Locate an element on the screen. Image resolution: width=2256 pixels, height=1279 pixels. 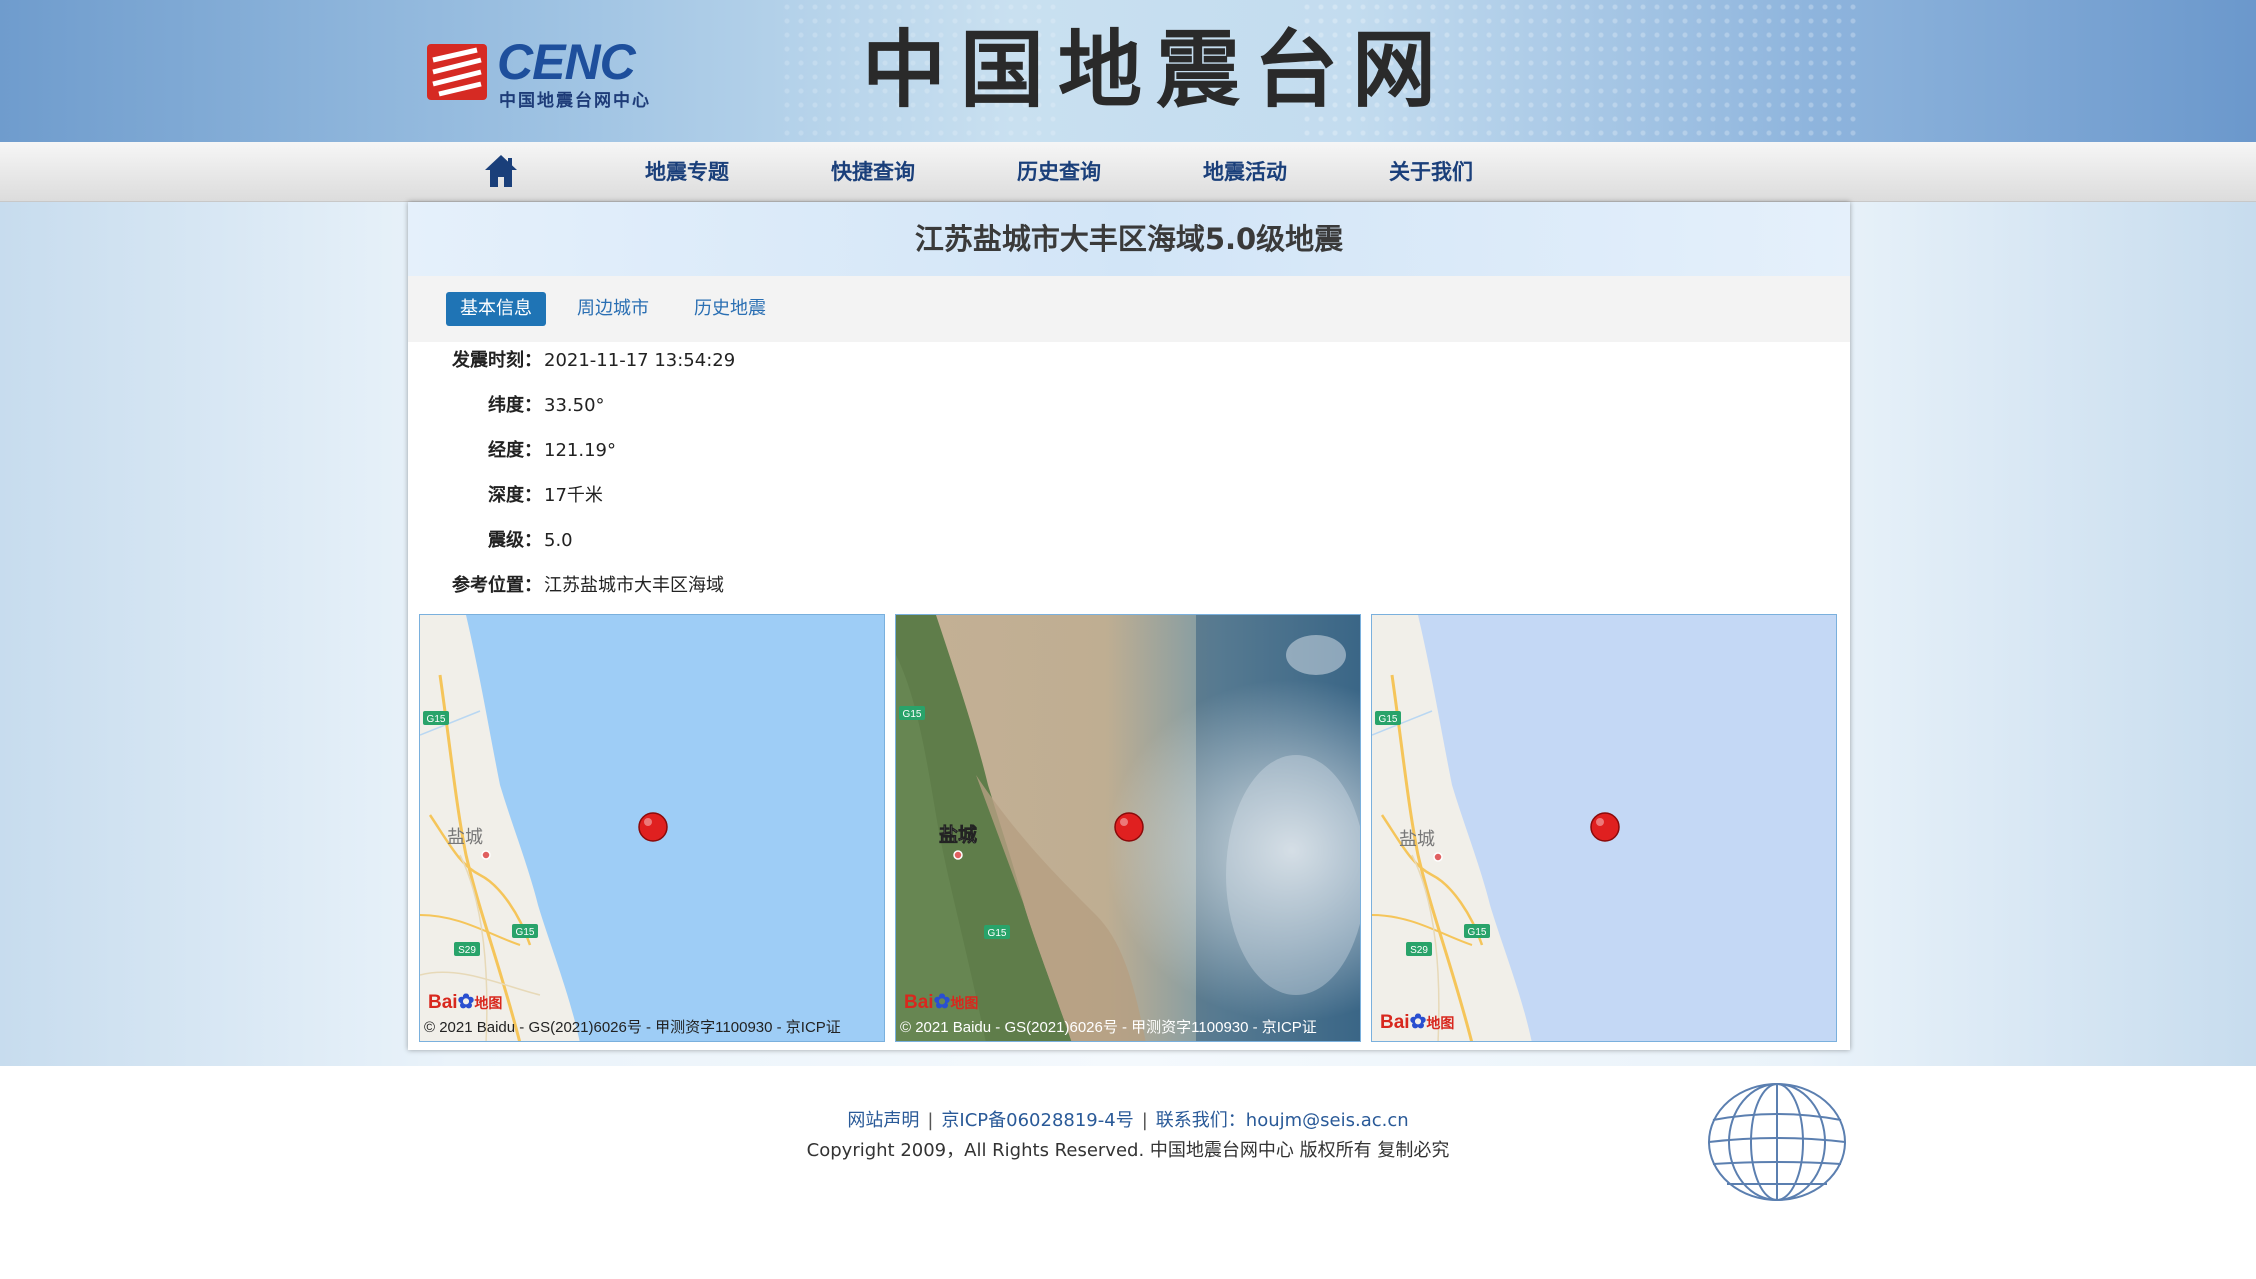
nav-item-about-us: 关于我们 is located at coordinates (1431, 172).